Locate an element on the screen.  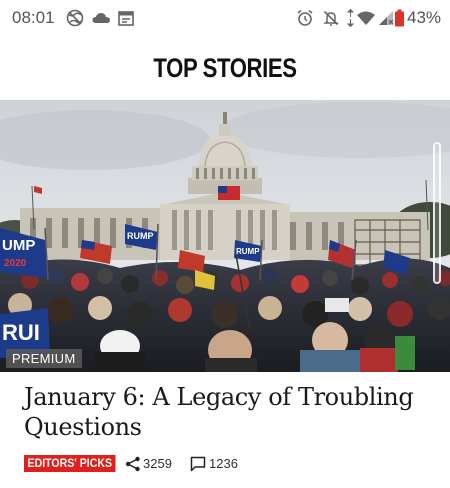
share-icon is located at coordinates (133, 464).